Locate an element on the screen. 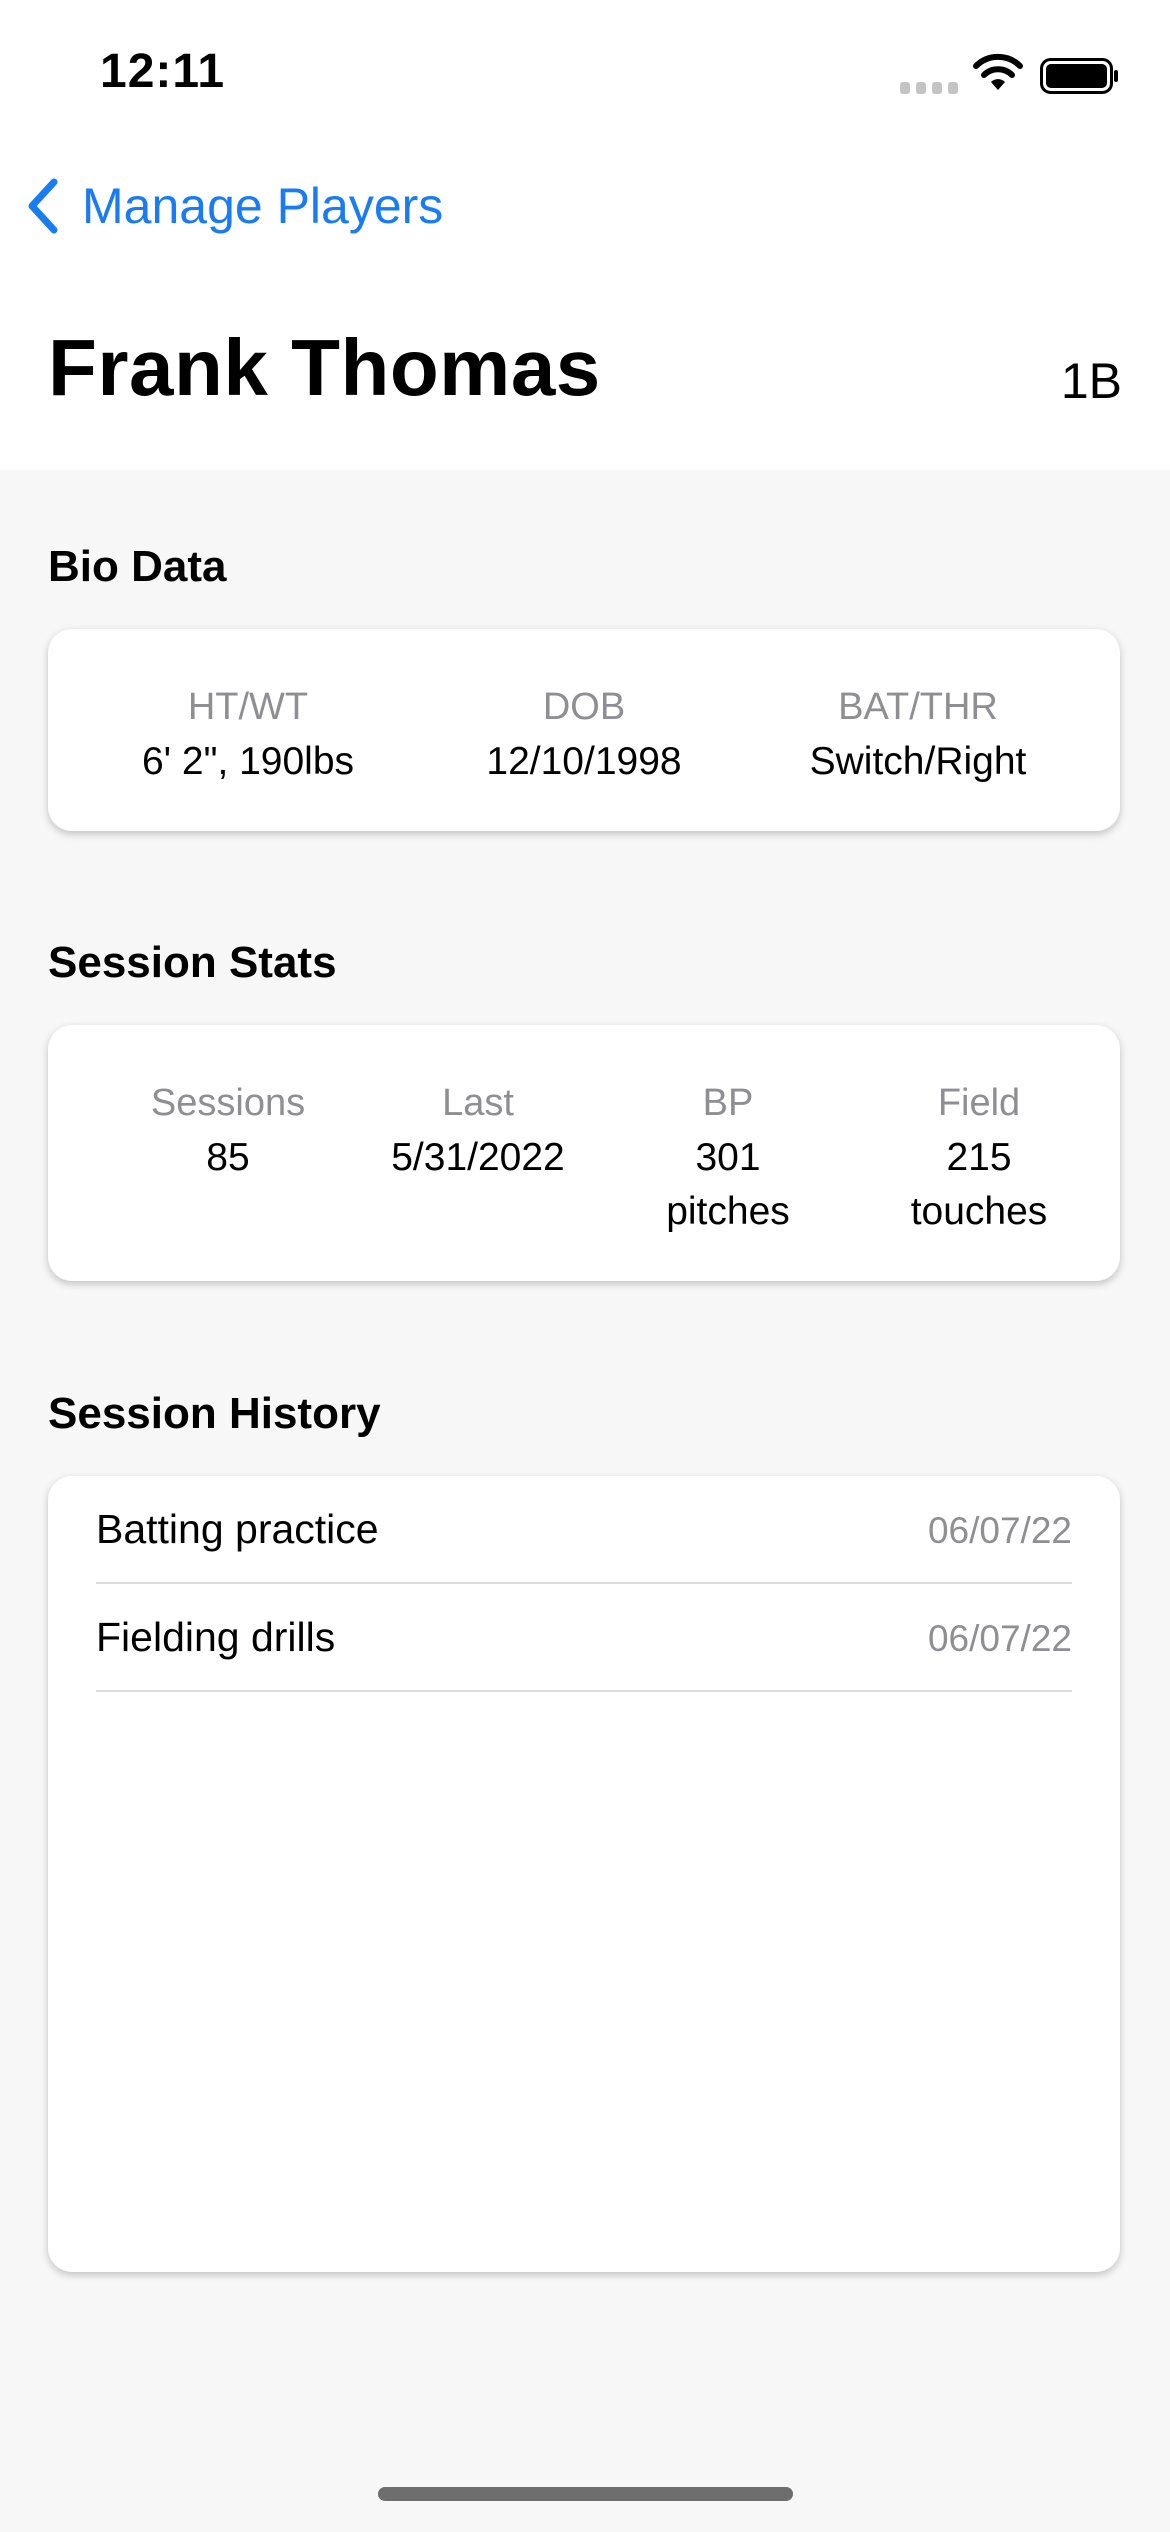 The height and width of the screenshot is (2532, 1170). stat-sessions: Sessions 85 is located at coordinates (228, 1130).